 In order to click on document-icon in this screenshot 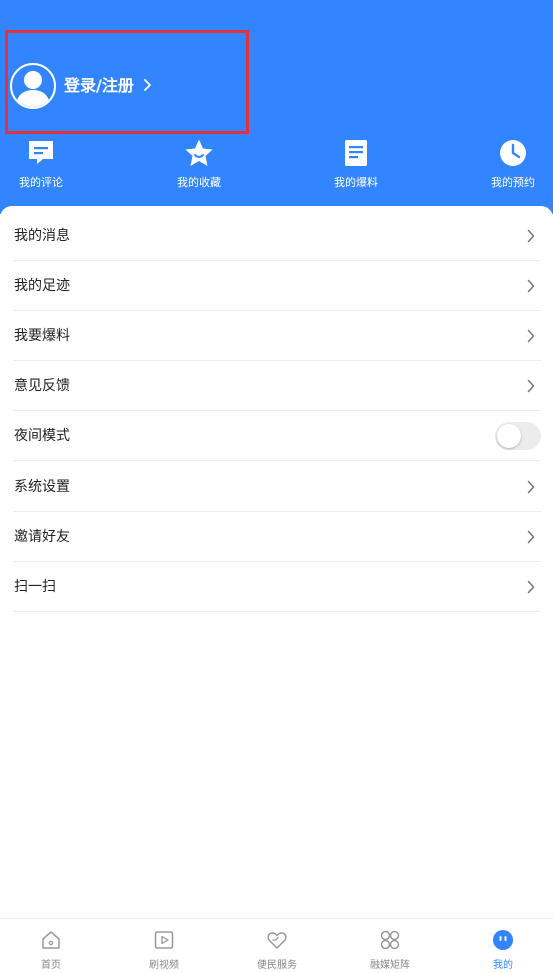, I will do `click(356, 153)`.